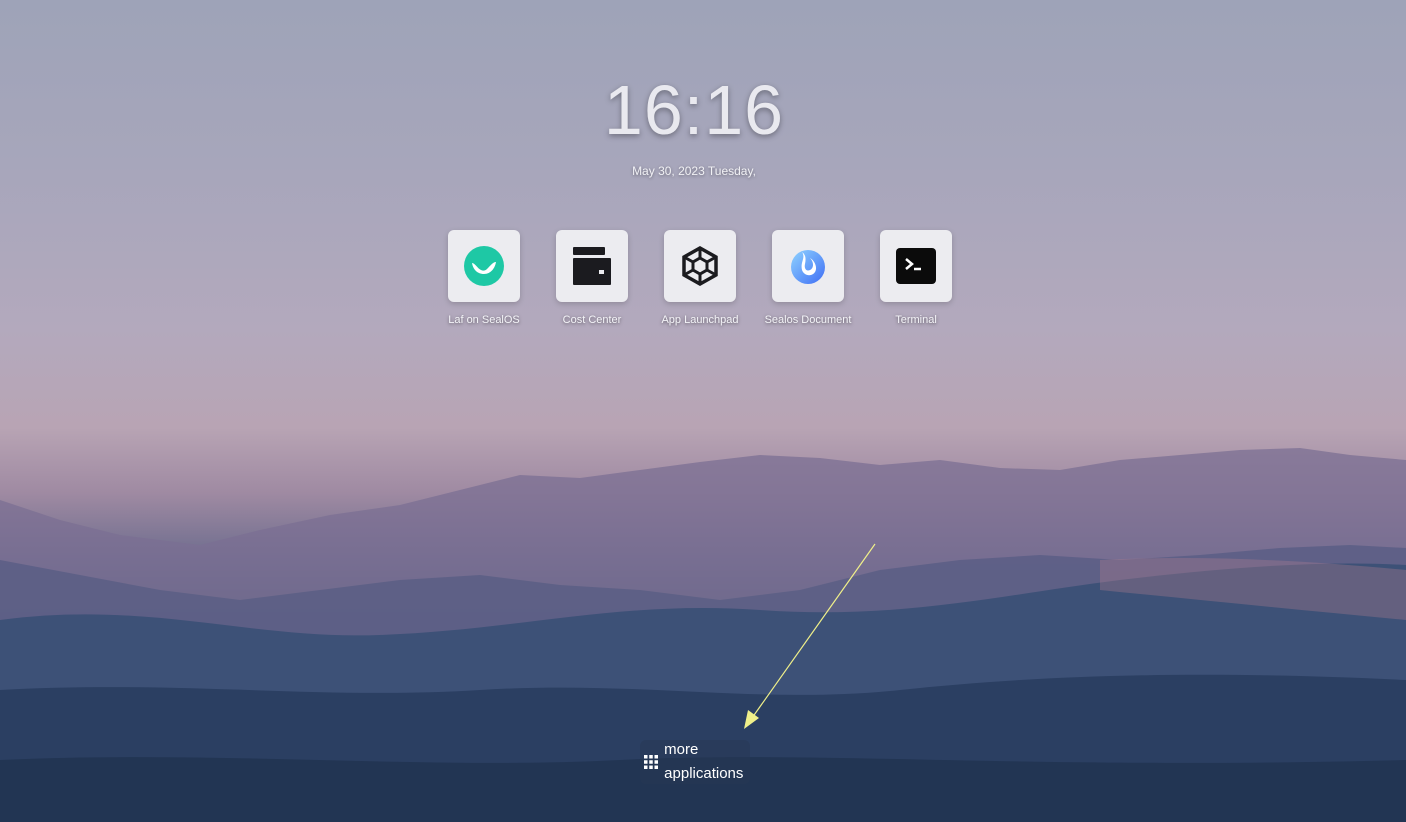 The image size is (1406, 822). Describe the element at coordinates (704, 761) in the screenshot. I see `more-applications-label: more applications` at that location.